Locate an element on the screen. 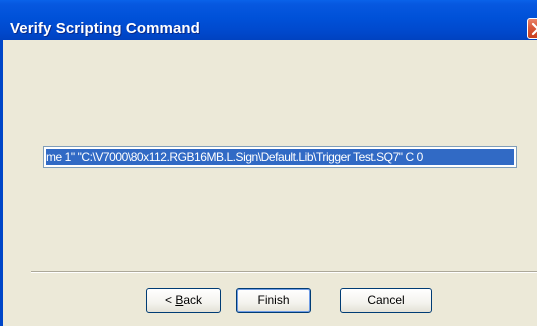  button-separator is located at coordinates (284, 272).